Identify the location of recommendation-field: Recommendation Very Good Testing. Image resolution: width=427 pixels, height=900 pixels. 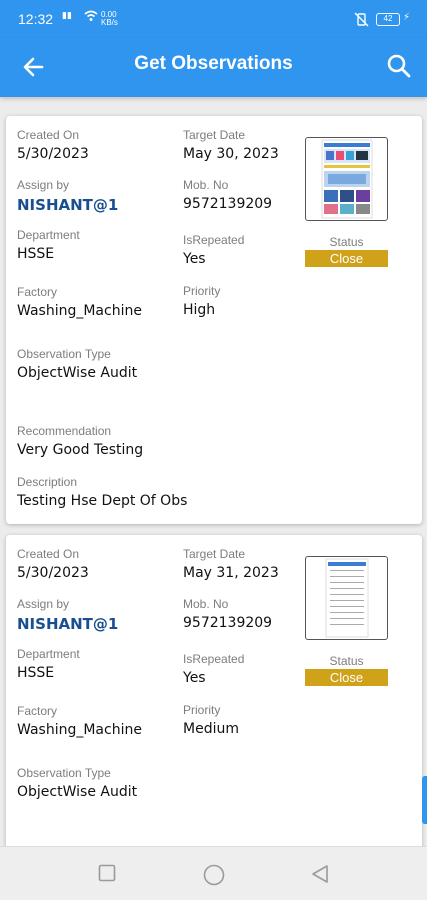
(80, 441).